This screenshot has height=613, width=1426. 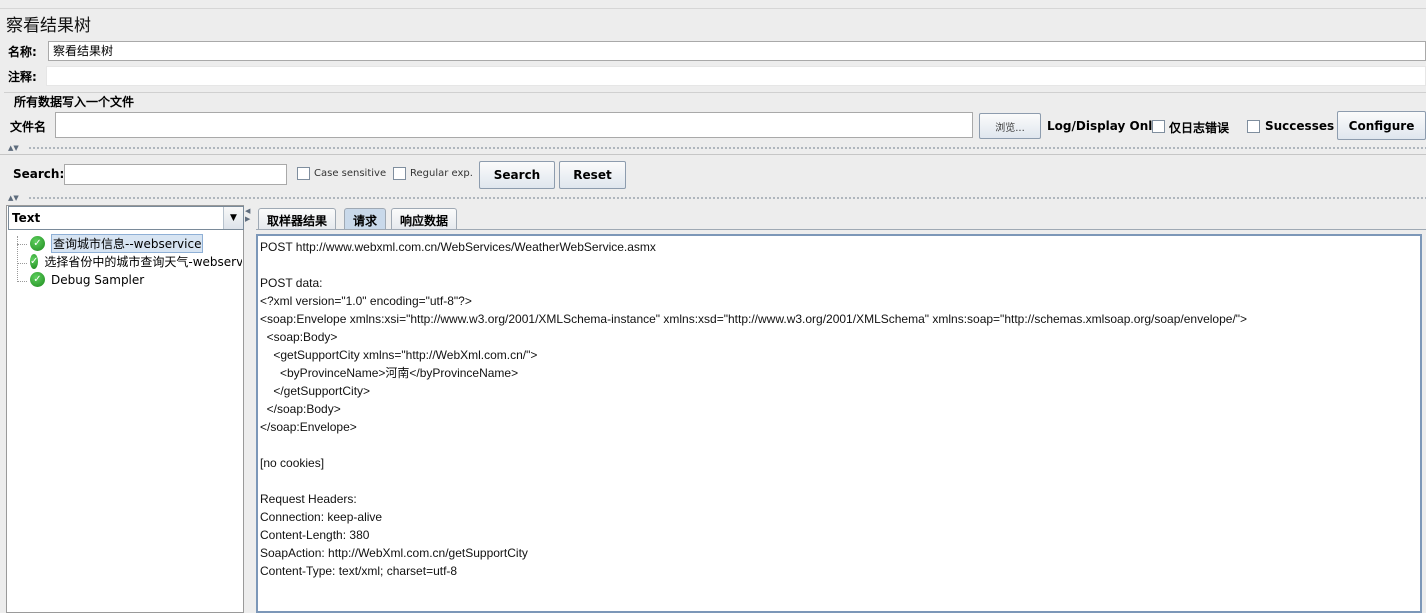 I want to click on request-line: Request Headers:, so click(x=308, y=499).